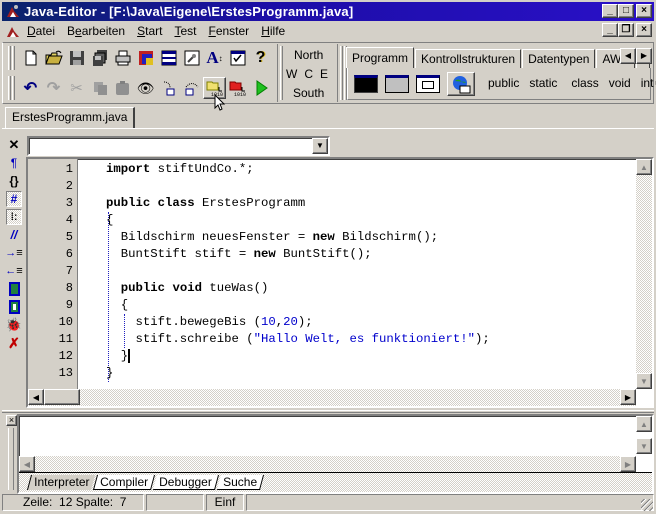 Image resolution: width=656 pixels, height=514 pixels. What do you see at coordinates (237, 88) in the screenshot?
I see `compile-run-icon: 1010` at bounding box center [237, 88].